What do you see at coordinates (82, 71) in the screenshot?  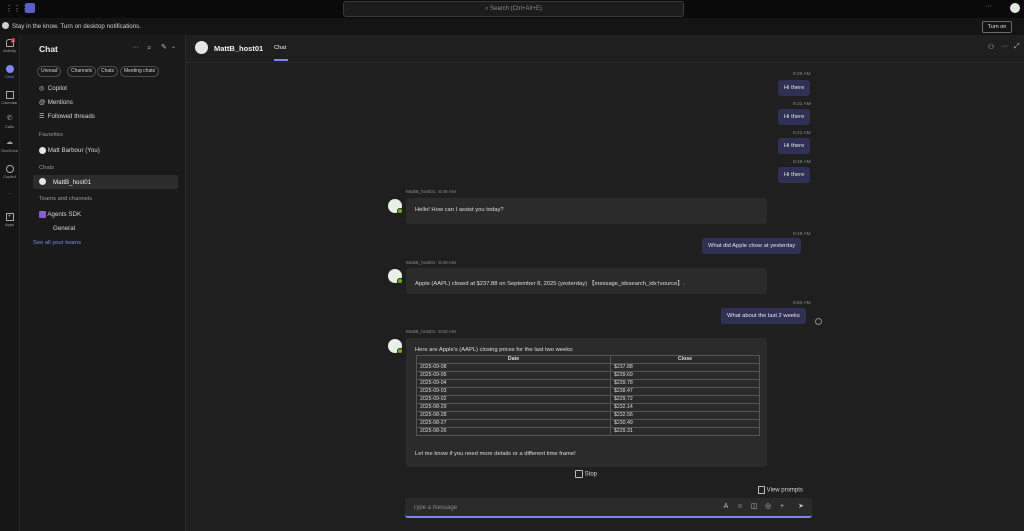 I see `filter-channels: Channels` at bounding box center [82, 71].